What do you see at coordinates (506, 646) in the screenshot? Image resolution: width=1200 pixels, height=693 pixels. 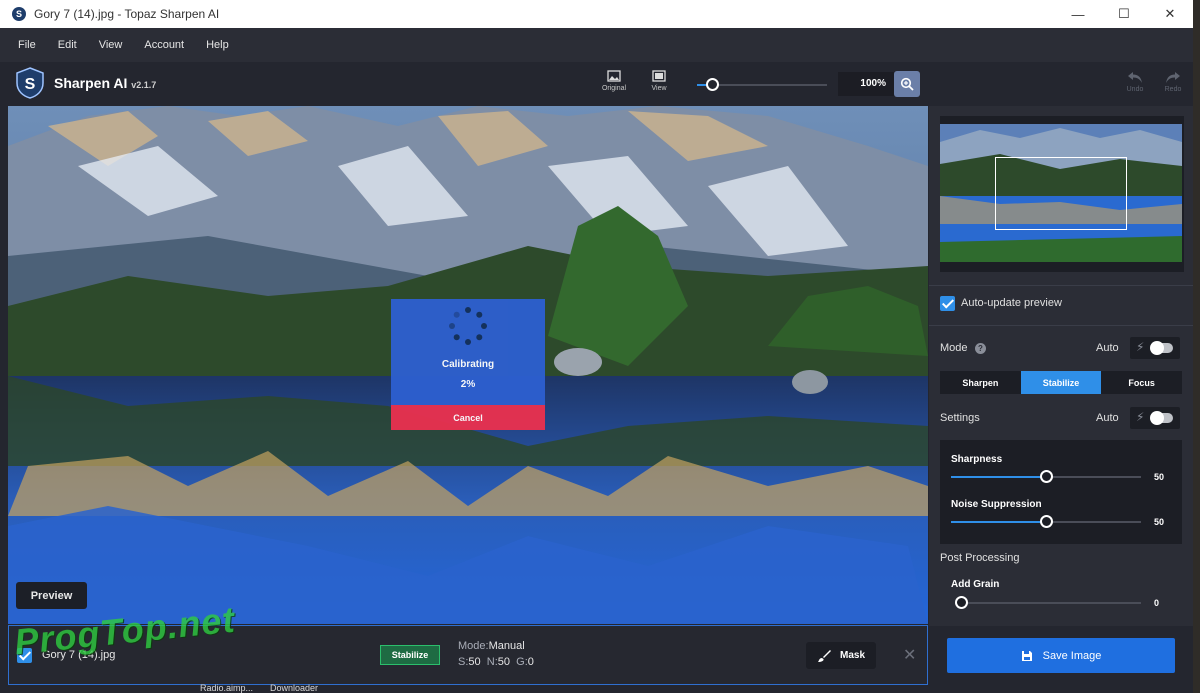 I see `mode-value: Manual` at bounding box center [506, 646].